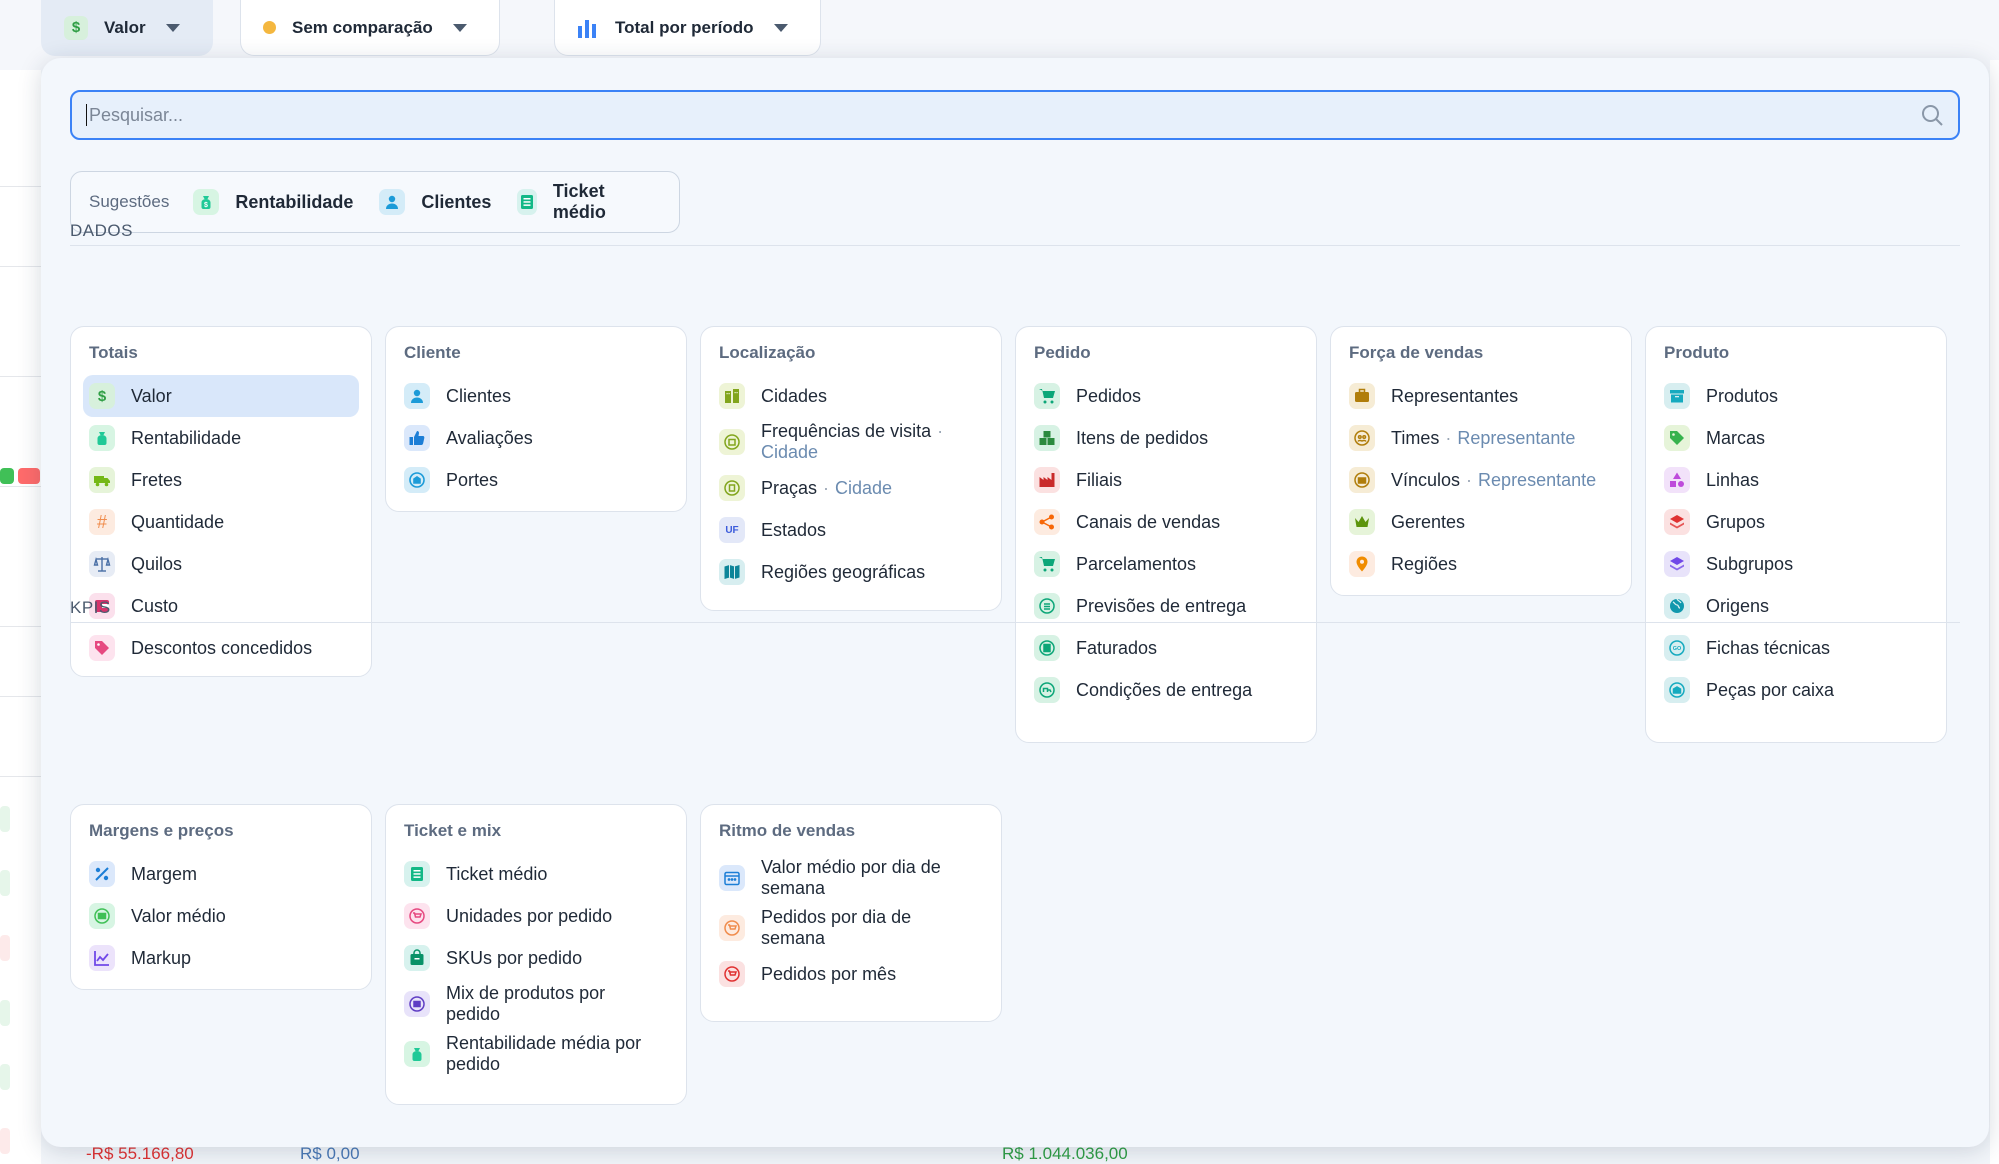  I want to click on option-label: Cidades, so click(794, 395).